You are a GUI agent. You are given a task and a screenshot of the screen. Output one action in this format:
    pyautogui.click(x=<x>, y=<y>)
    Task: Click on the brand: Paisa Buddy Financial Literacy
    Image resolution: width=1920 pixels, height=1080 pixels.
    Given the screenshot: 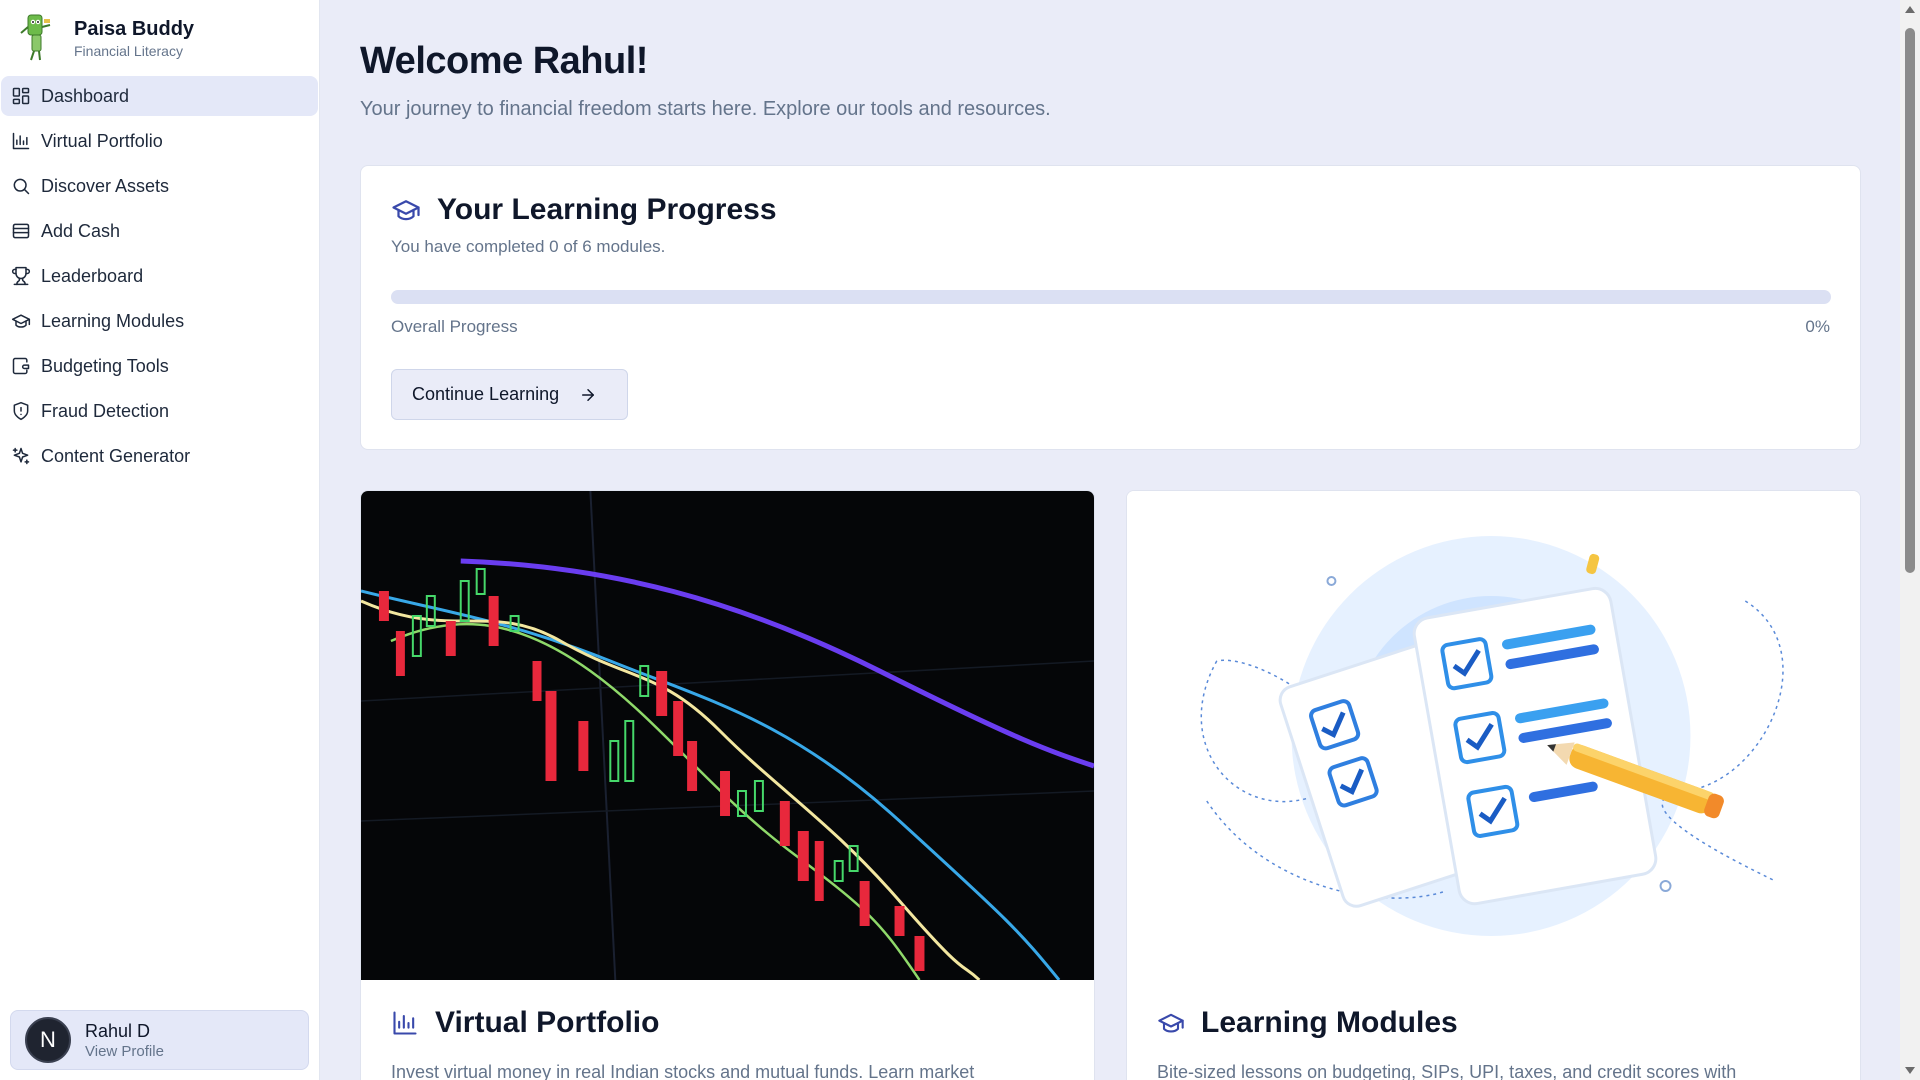 What is the action you would take?
    pyautogui.click(x=159, y=38)
    